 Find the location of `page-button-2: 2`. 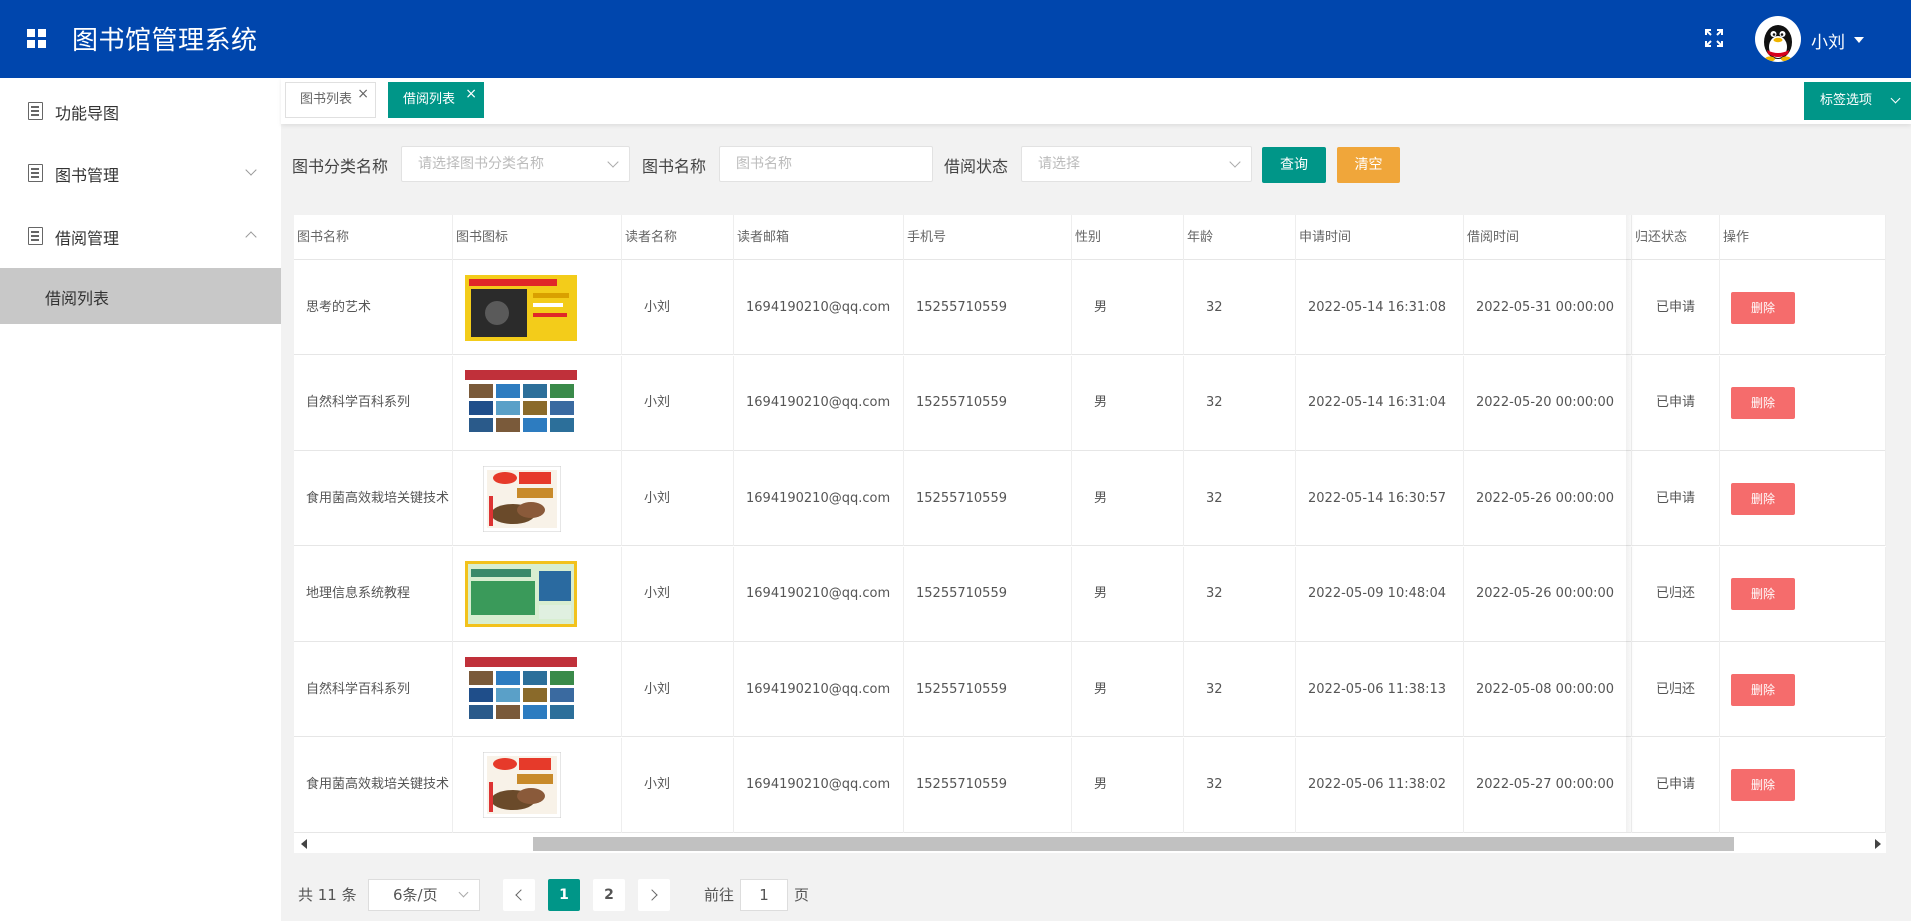

page-button-2: 2 is located at coordinates (609, 895).